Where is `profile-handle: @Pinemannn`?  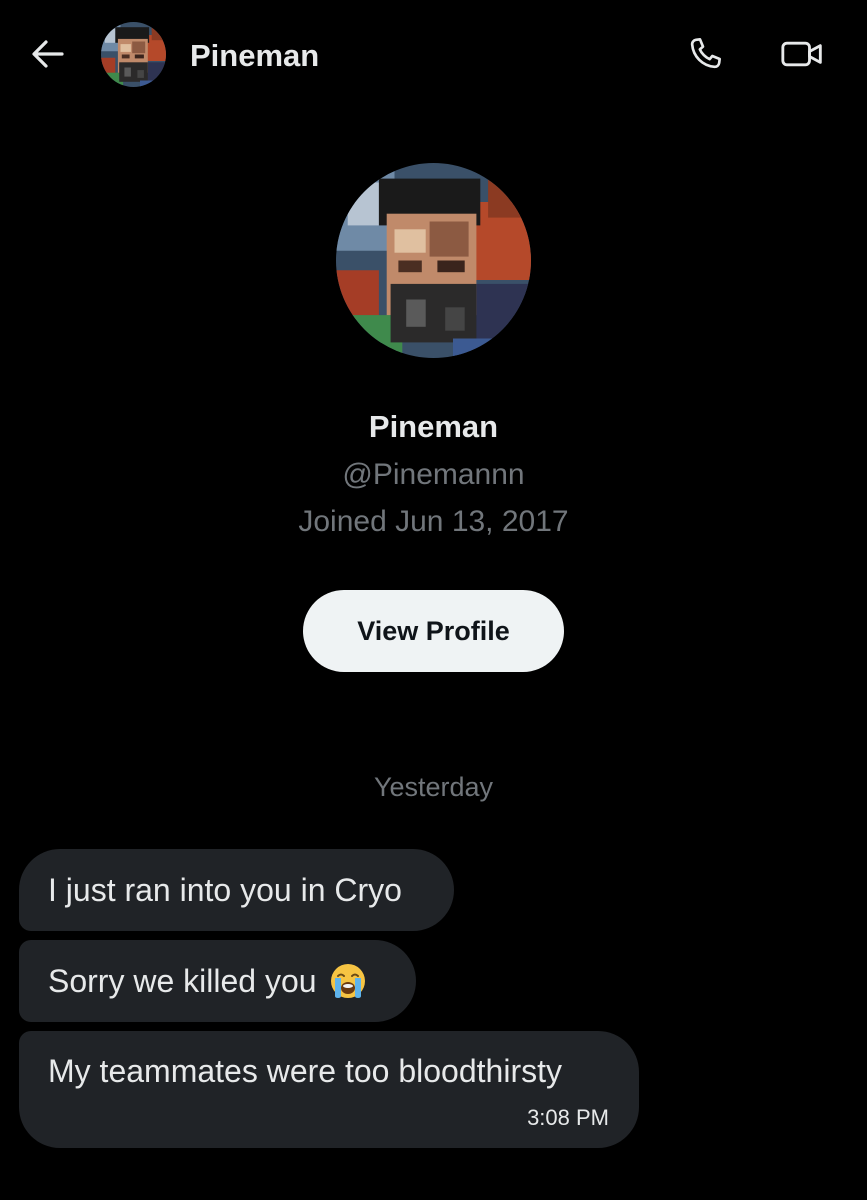
profile-handle: @Pinemannn is located at coordinates (433, 474).